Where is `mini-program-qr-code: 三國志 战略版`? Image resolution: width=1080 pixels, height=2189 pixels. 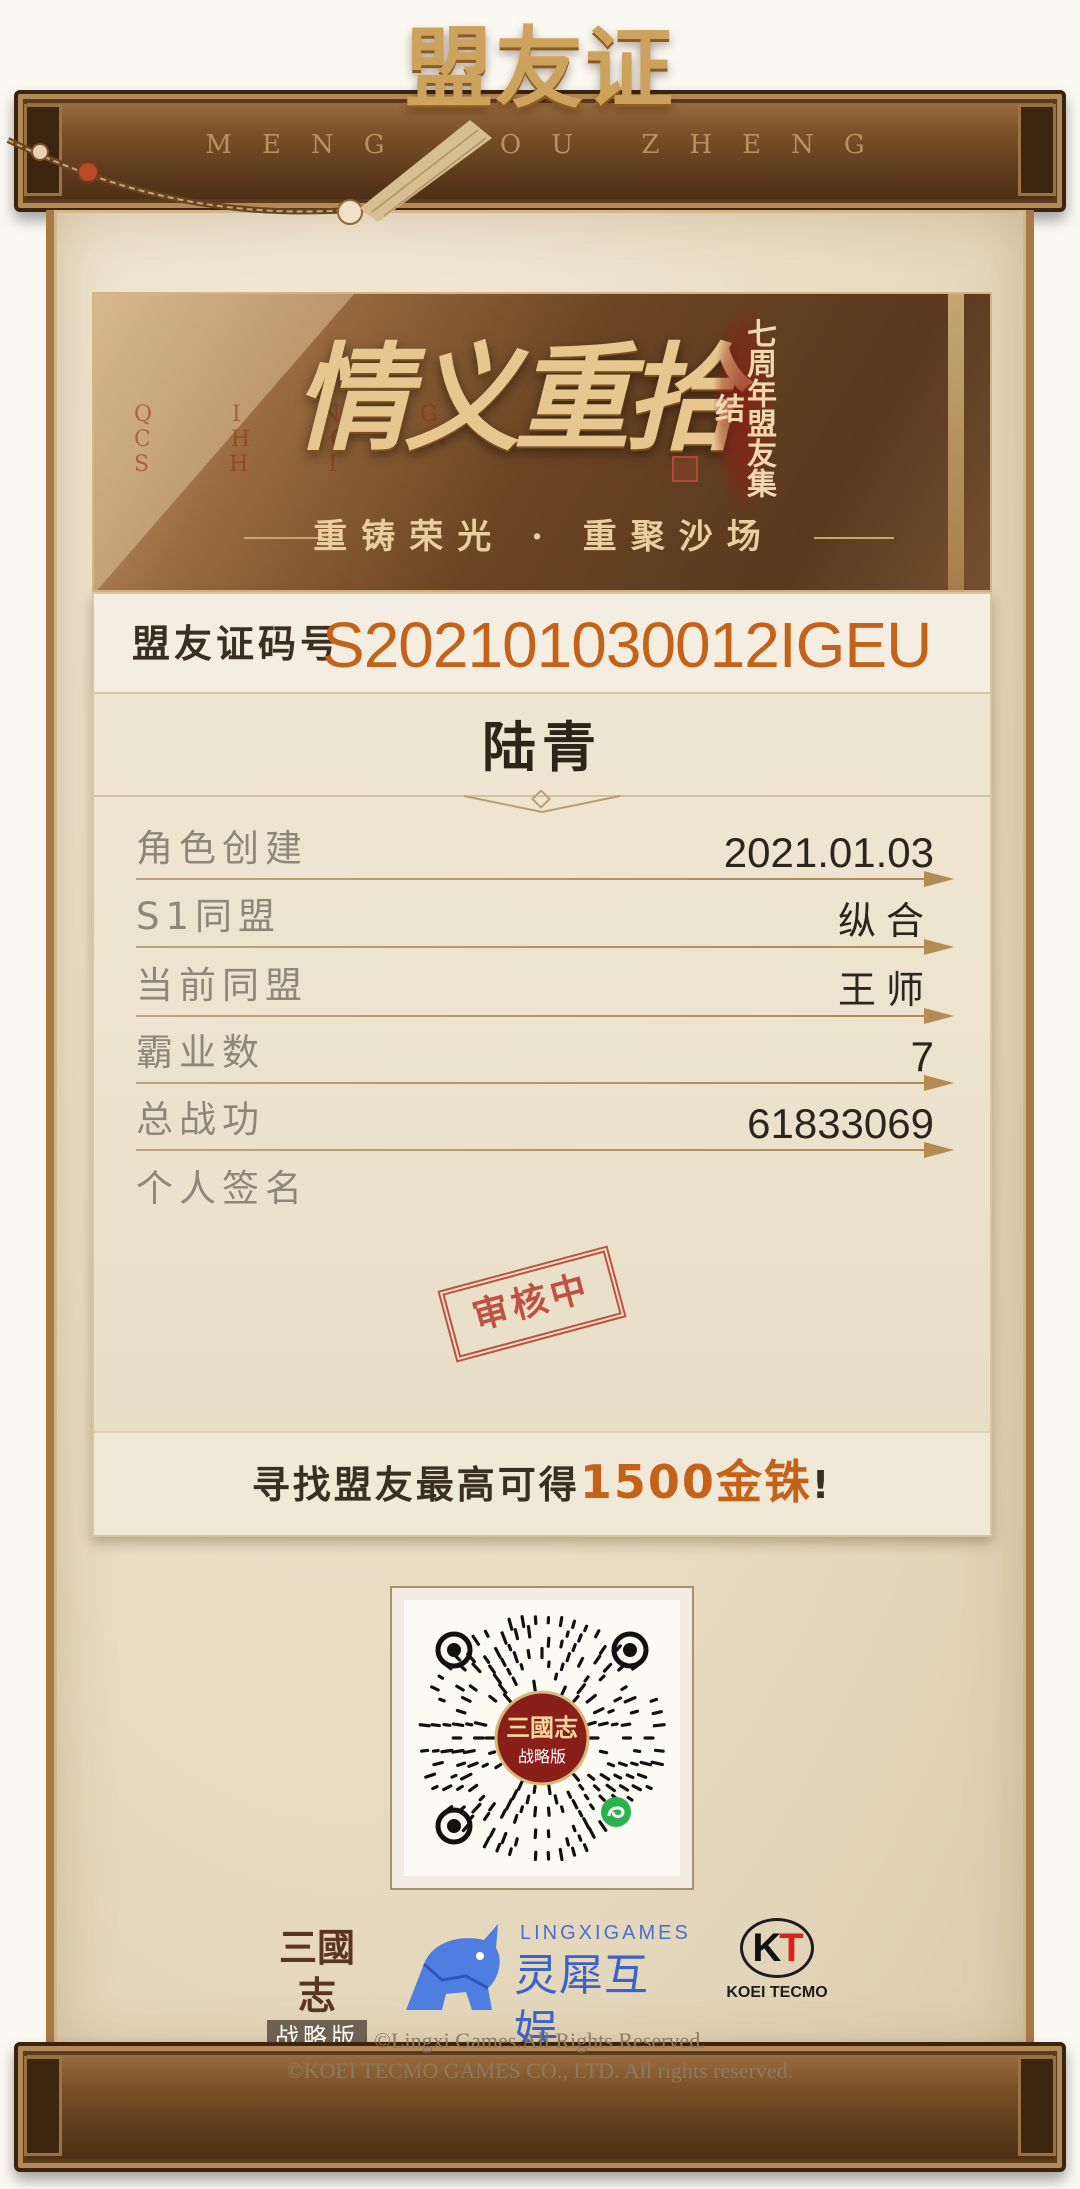
mini-program-qr-code: 三國志 战略版 is located at coordinates (542, 1738).